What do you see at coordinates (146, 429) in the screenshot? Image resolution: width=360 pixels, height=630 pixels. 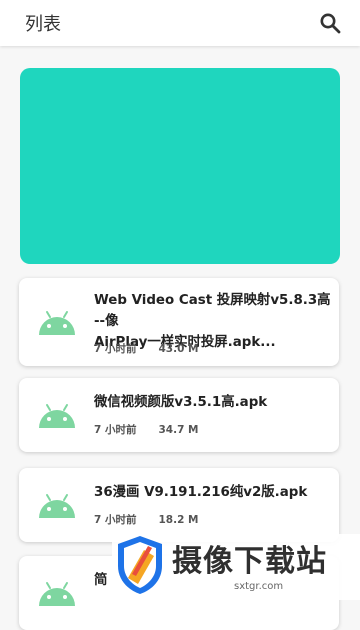 I see `file-meta: 7 小时前 34.7 M` at bounding box center [146, 429].